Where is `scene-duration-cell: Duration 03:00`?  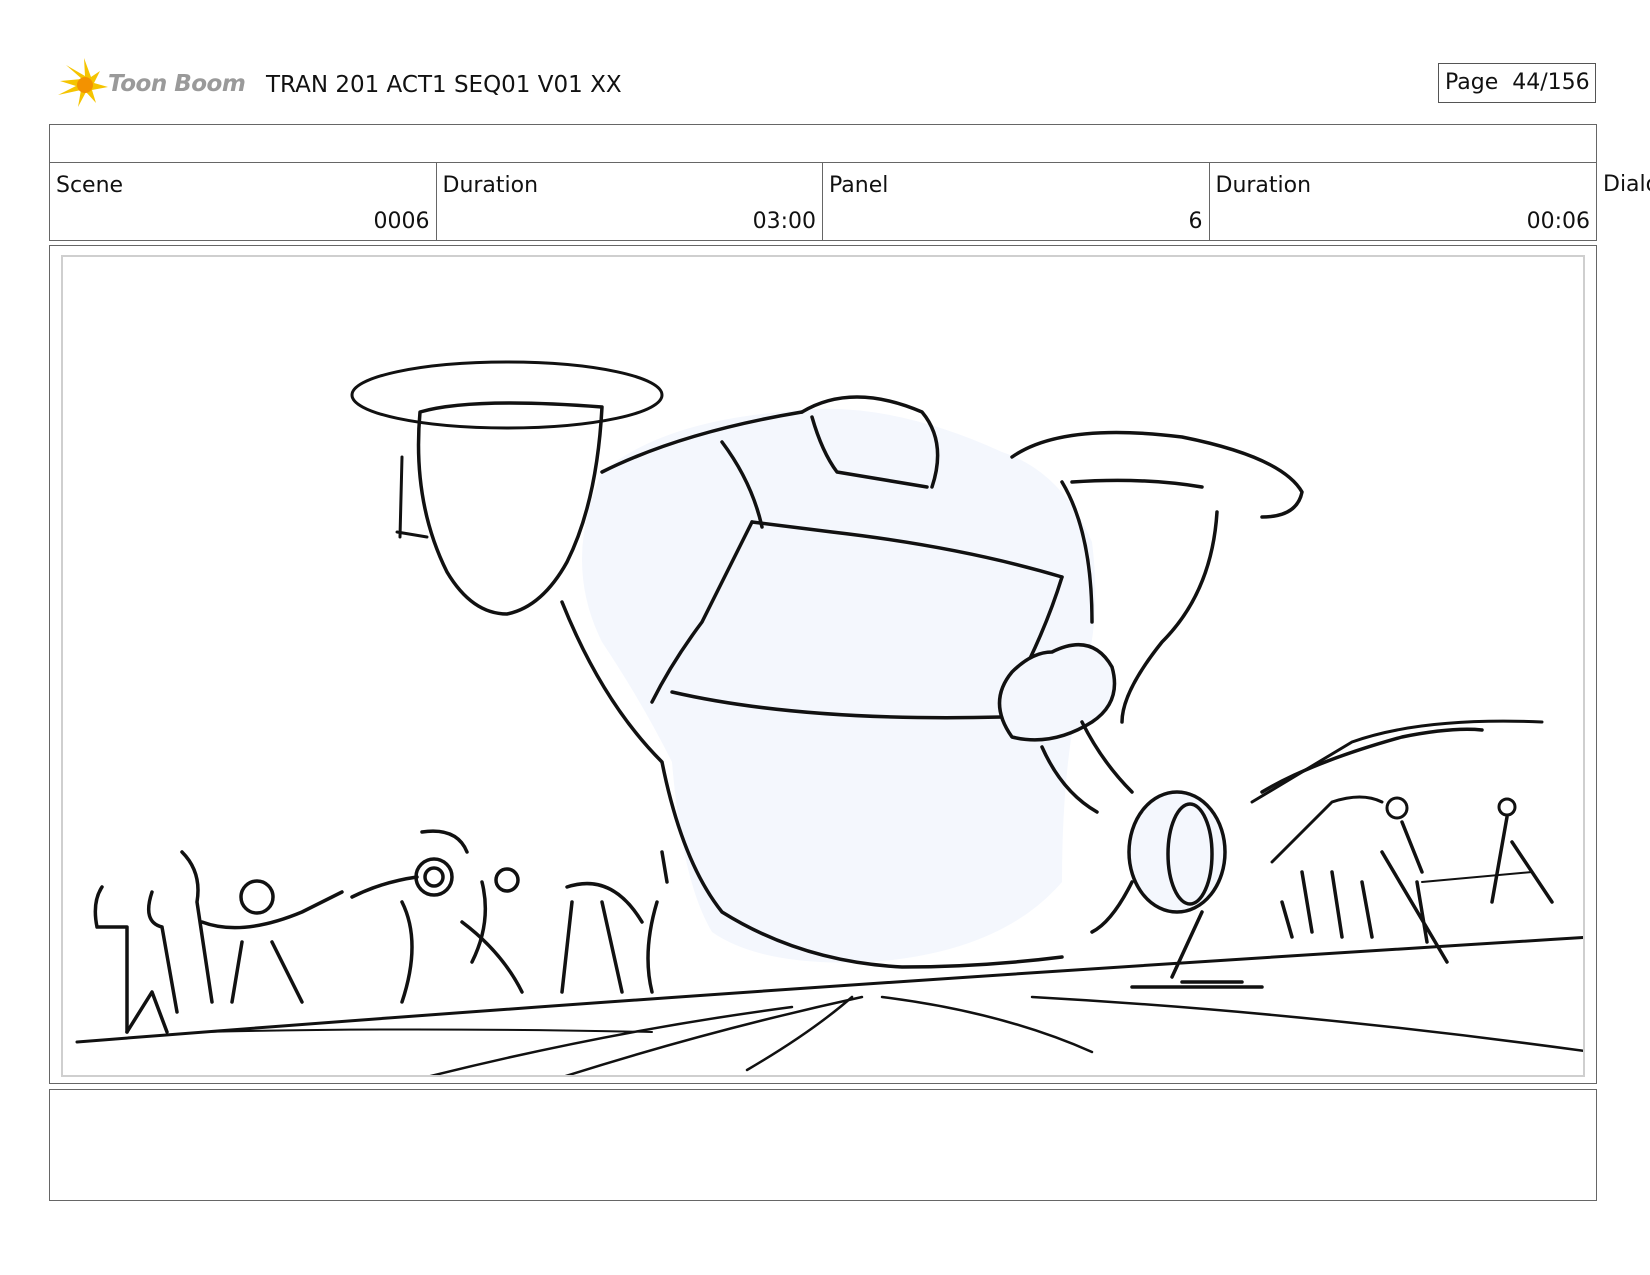 scene-duration-cell: Duration 03:00 is located at coordinates (630, 201).